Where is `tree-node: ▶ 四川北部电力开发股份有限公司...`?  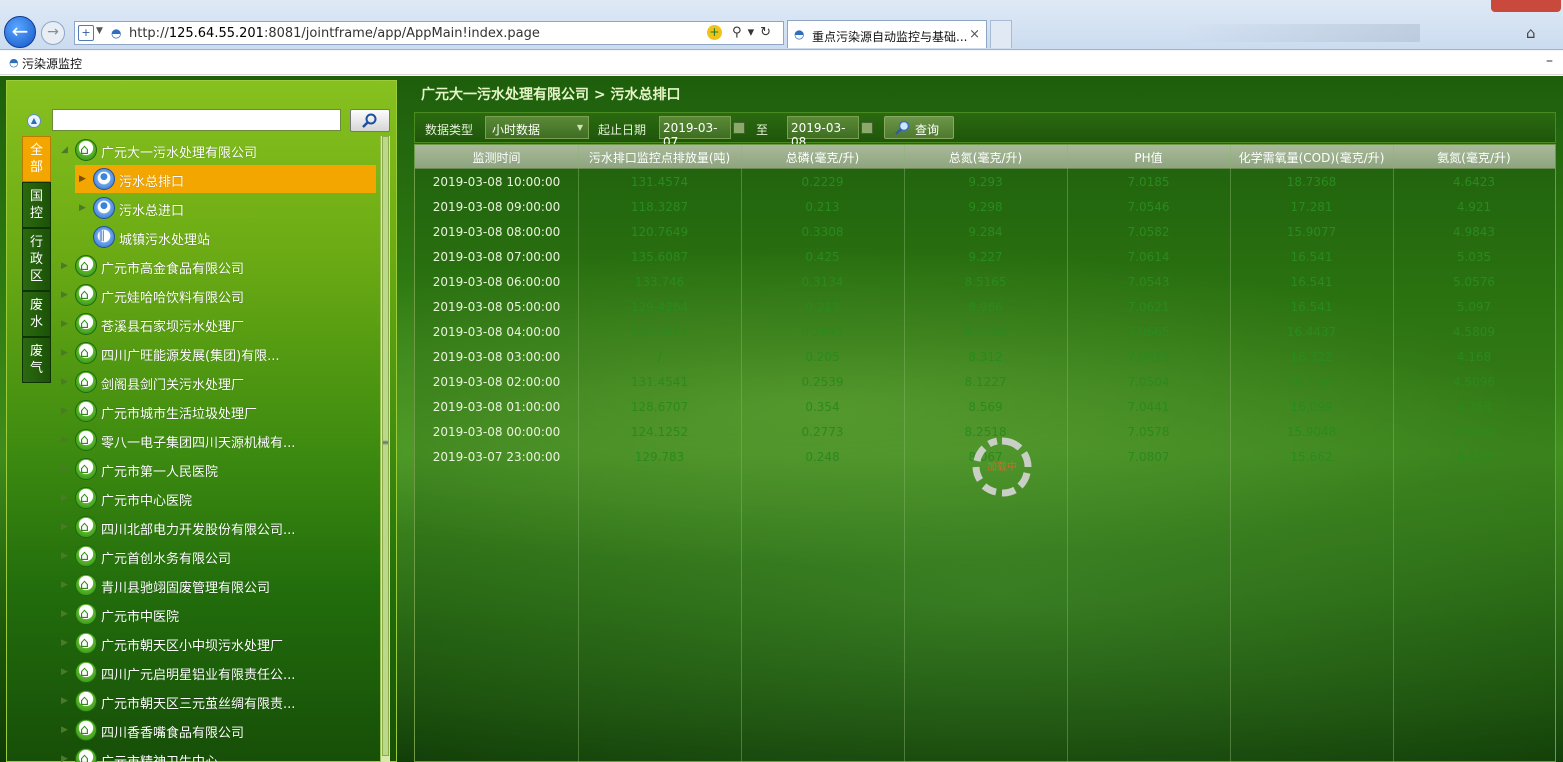
tree-node: ▶ 四川北部电力开发股份有限公司... is located at coordinates (215, 527).